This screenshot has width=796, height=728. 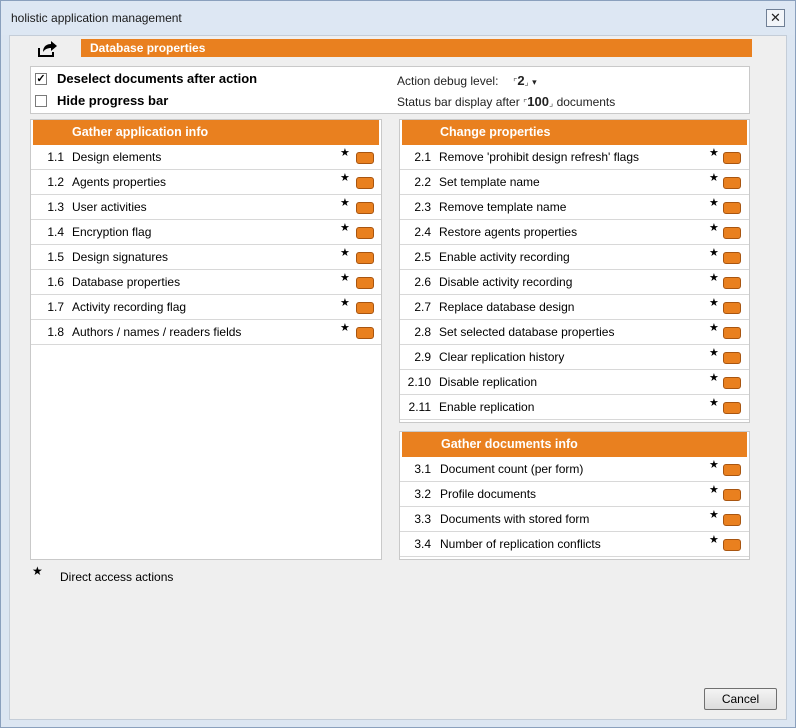 What do you see at coordinates (512, 469) in the screenshot?
I see `item-label: Document count (per form)` at bounding box center [512, 469].